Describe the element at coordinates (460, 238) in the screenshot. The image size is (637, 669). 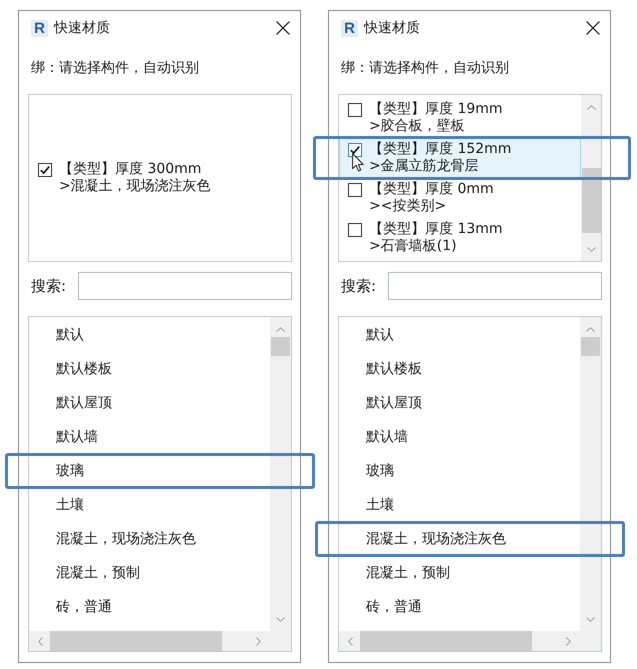
I see `layer-item: 【类型】厚度 13mm >石膏墙板(1)` at that location.